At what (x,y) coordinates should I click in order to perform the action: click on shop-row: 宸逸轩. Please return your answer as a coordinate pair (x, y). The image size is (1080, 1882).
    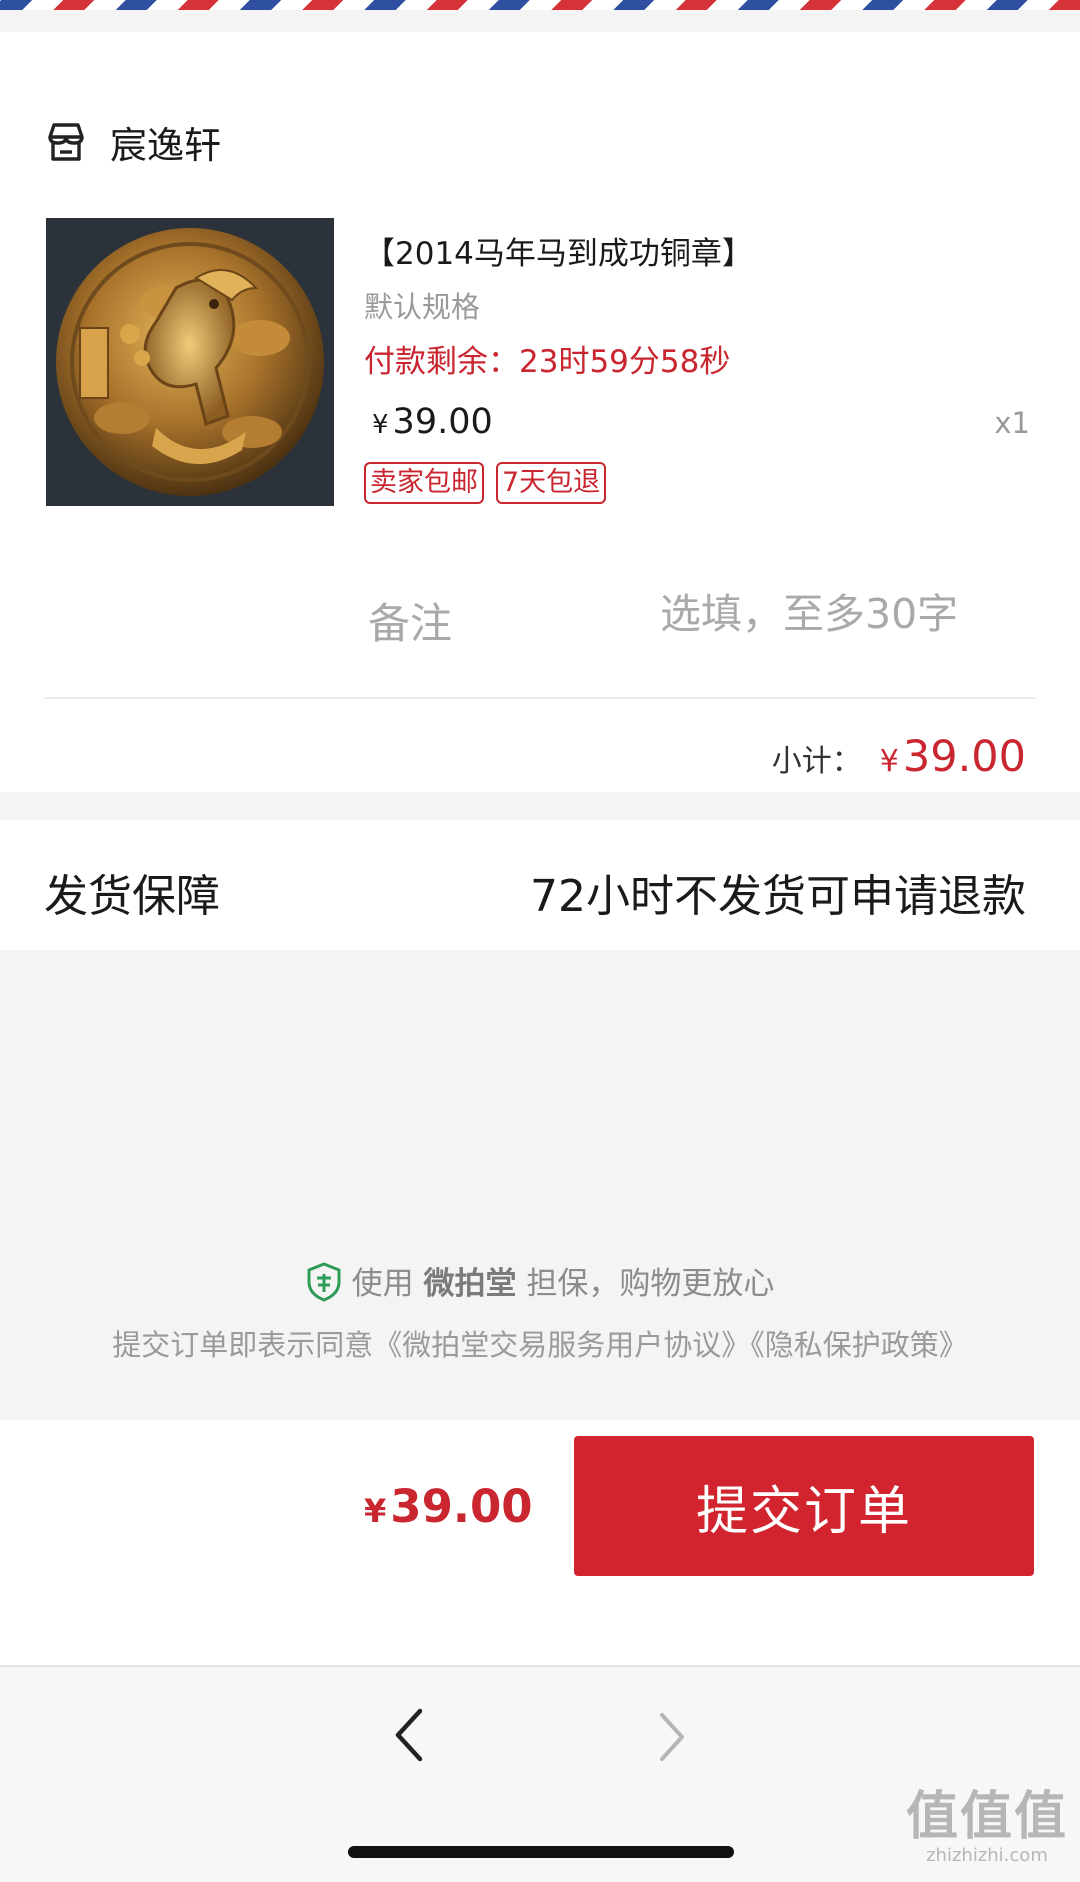
    Looking at the image, I should click on (133, 142).